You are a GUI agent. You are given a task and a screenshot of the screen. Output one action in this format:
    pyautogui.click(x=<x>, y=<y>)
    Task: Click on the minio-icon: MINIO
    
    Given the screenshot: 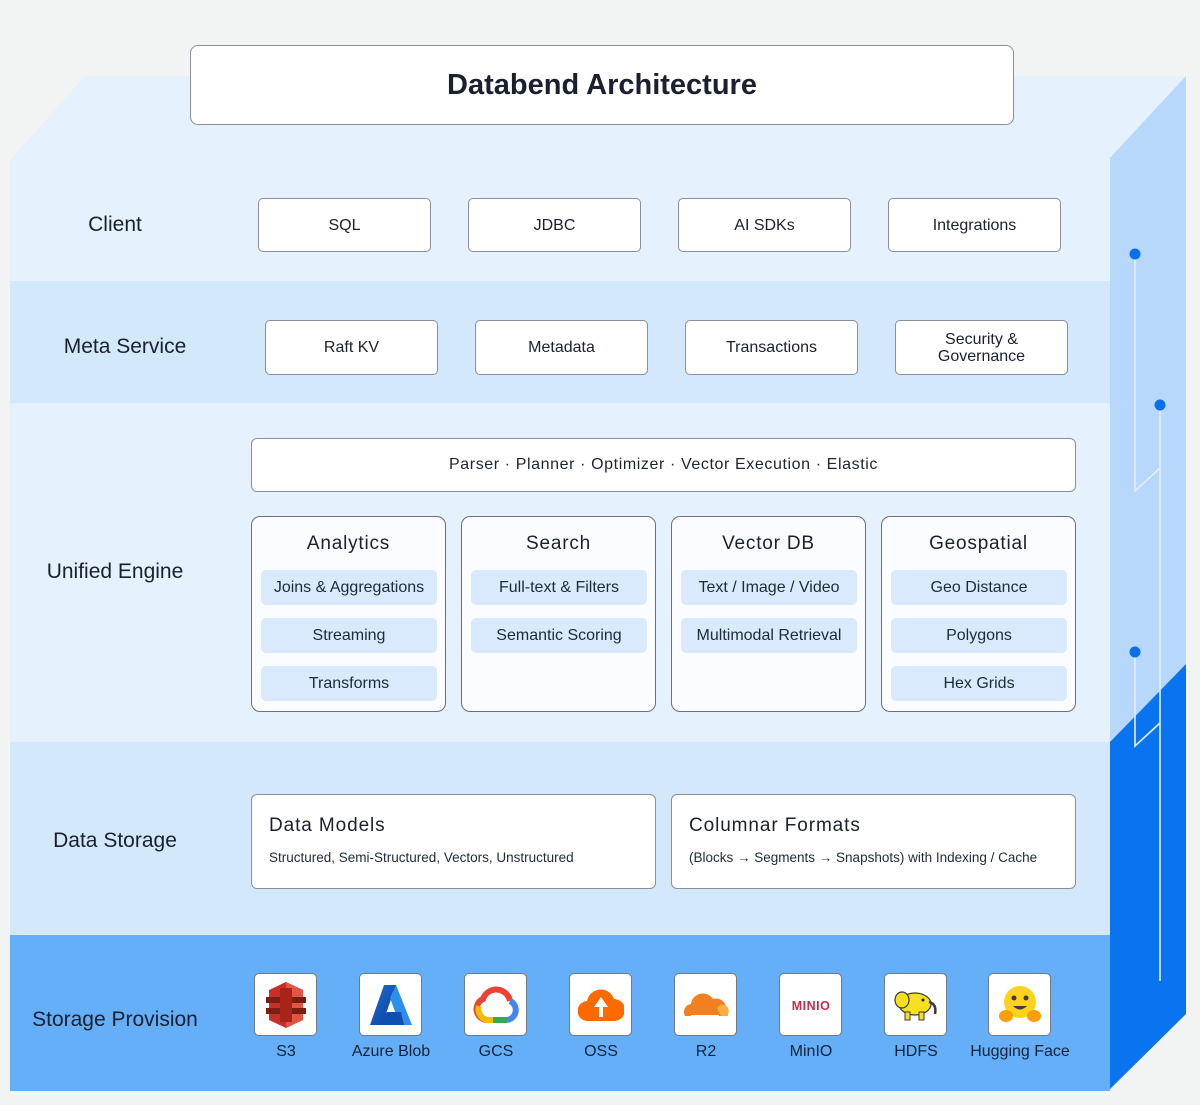 What is the action you would take?
    pyautogui.click(x=810, y=1004)
    